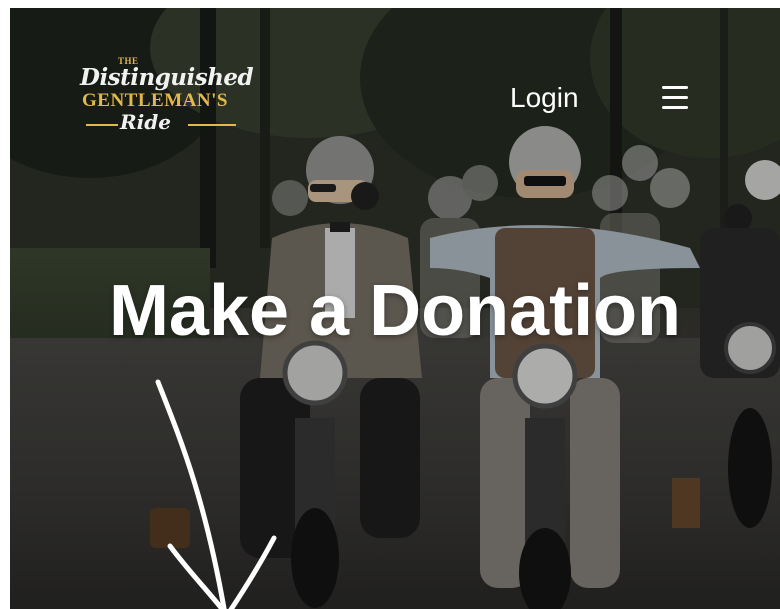 This screenshot has height=609, width=780. Describe the element at coordinates (155, 100) in the screenshot. I see `logo-gentlemans: GENTLEMAN'S` at that location.